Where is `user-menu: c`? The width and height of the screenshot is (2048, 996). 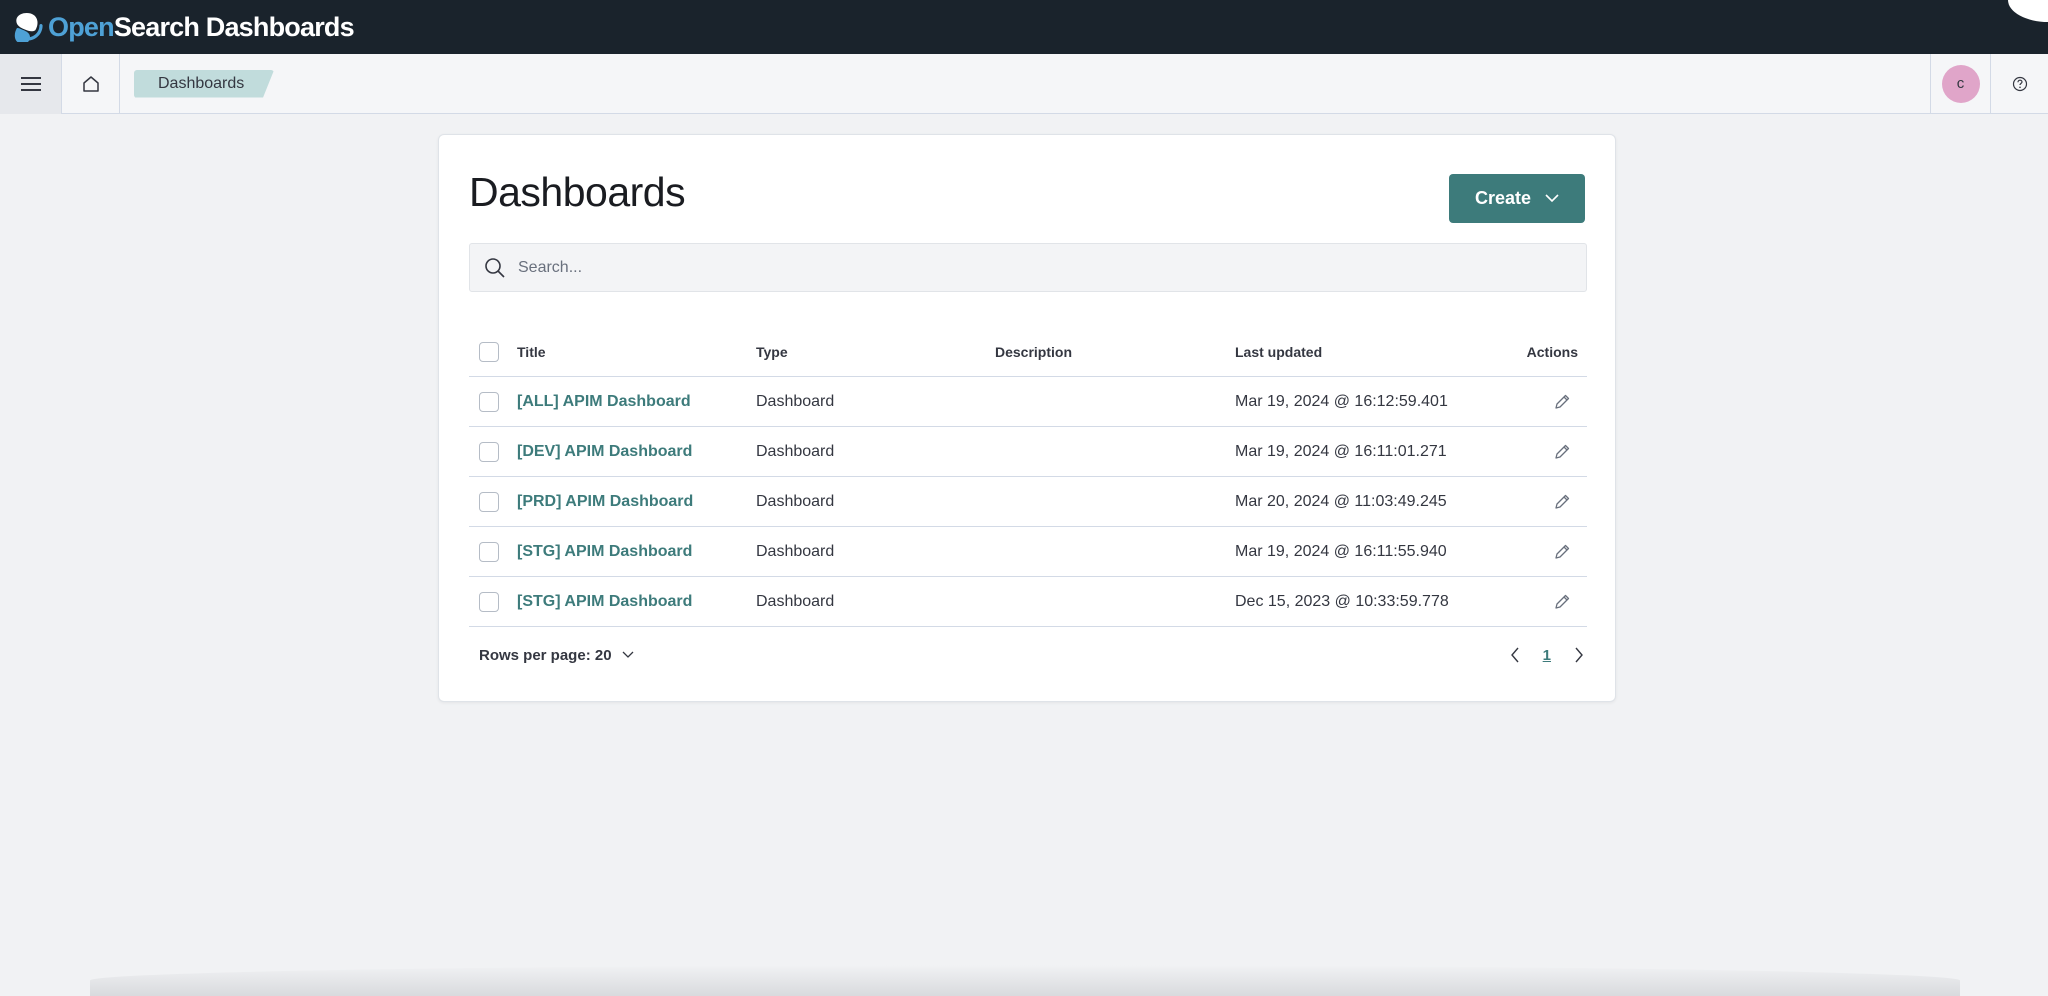
user-menu: c is located at coordinates (1960, 83).